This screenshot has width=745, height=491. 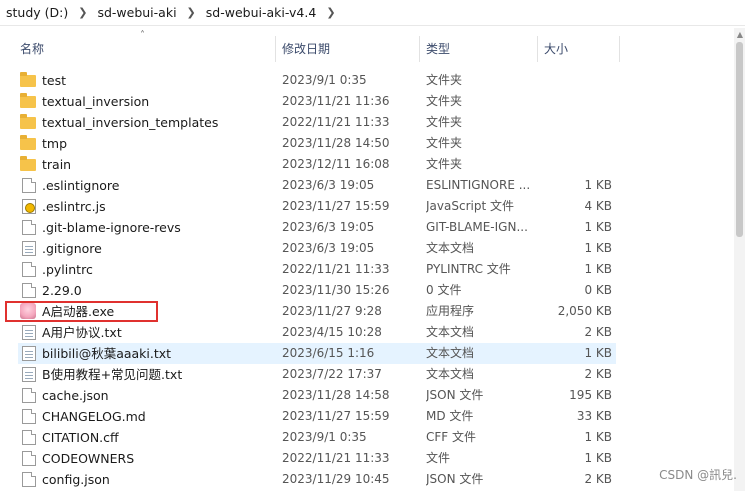 What do you see at coordinates (72, 248) in the screenshot?
I see `file-name: .gitignore` at bounding box center [72, 248].